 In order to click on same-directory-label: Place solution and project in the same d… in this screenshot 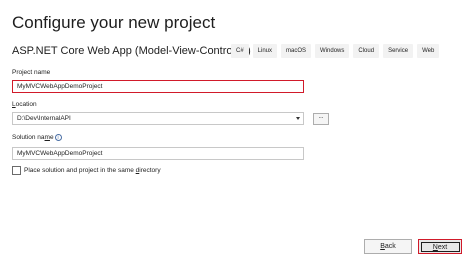, I will do `click(92, 170)`.